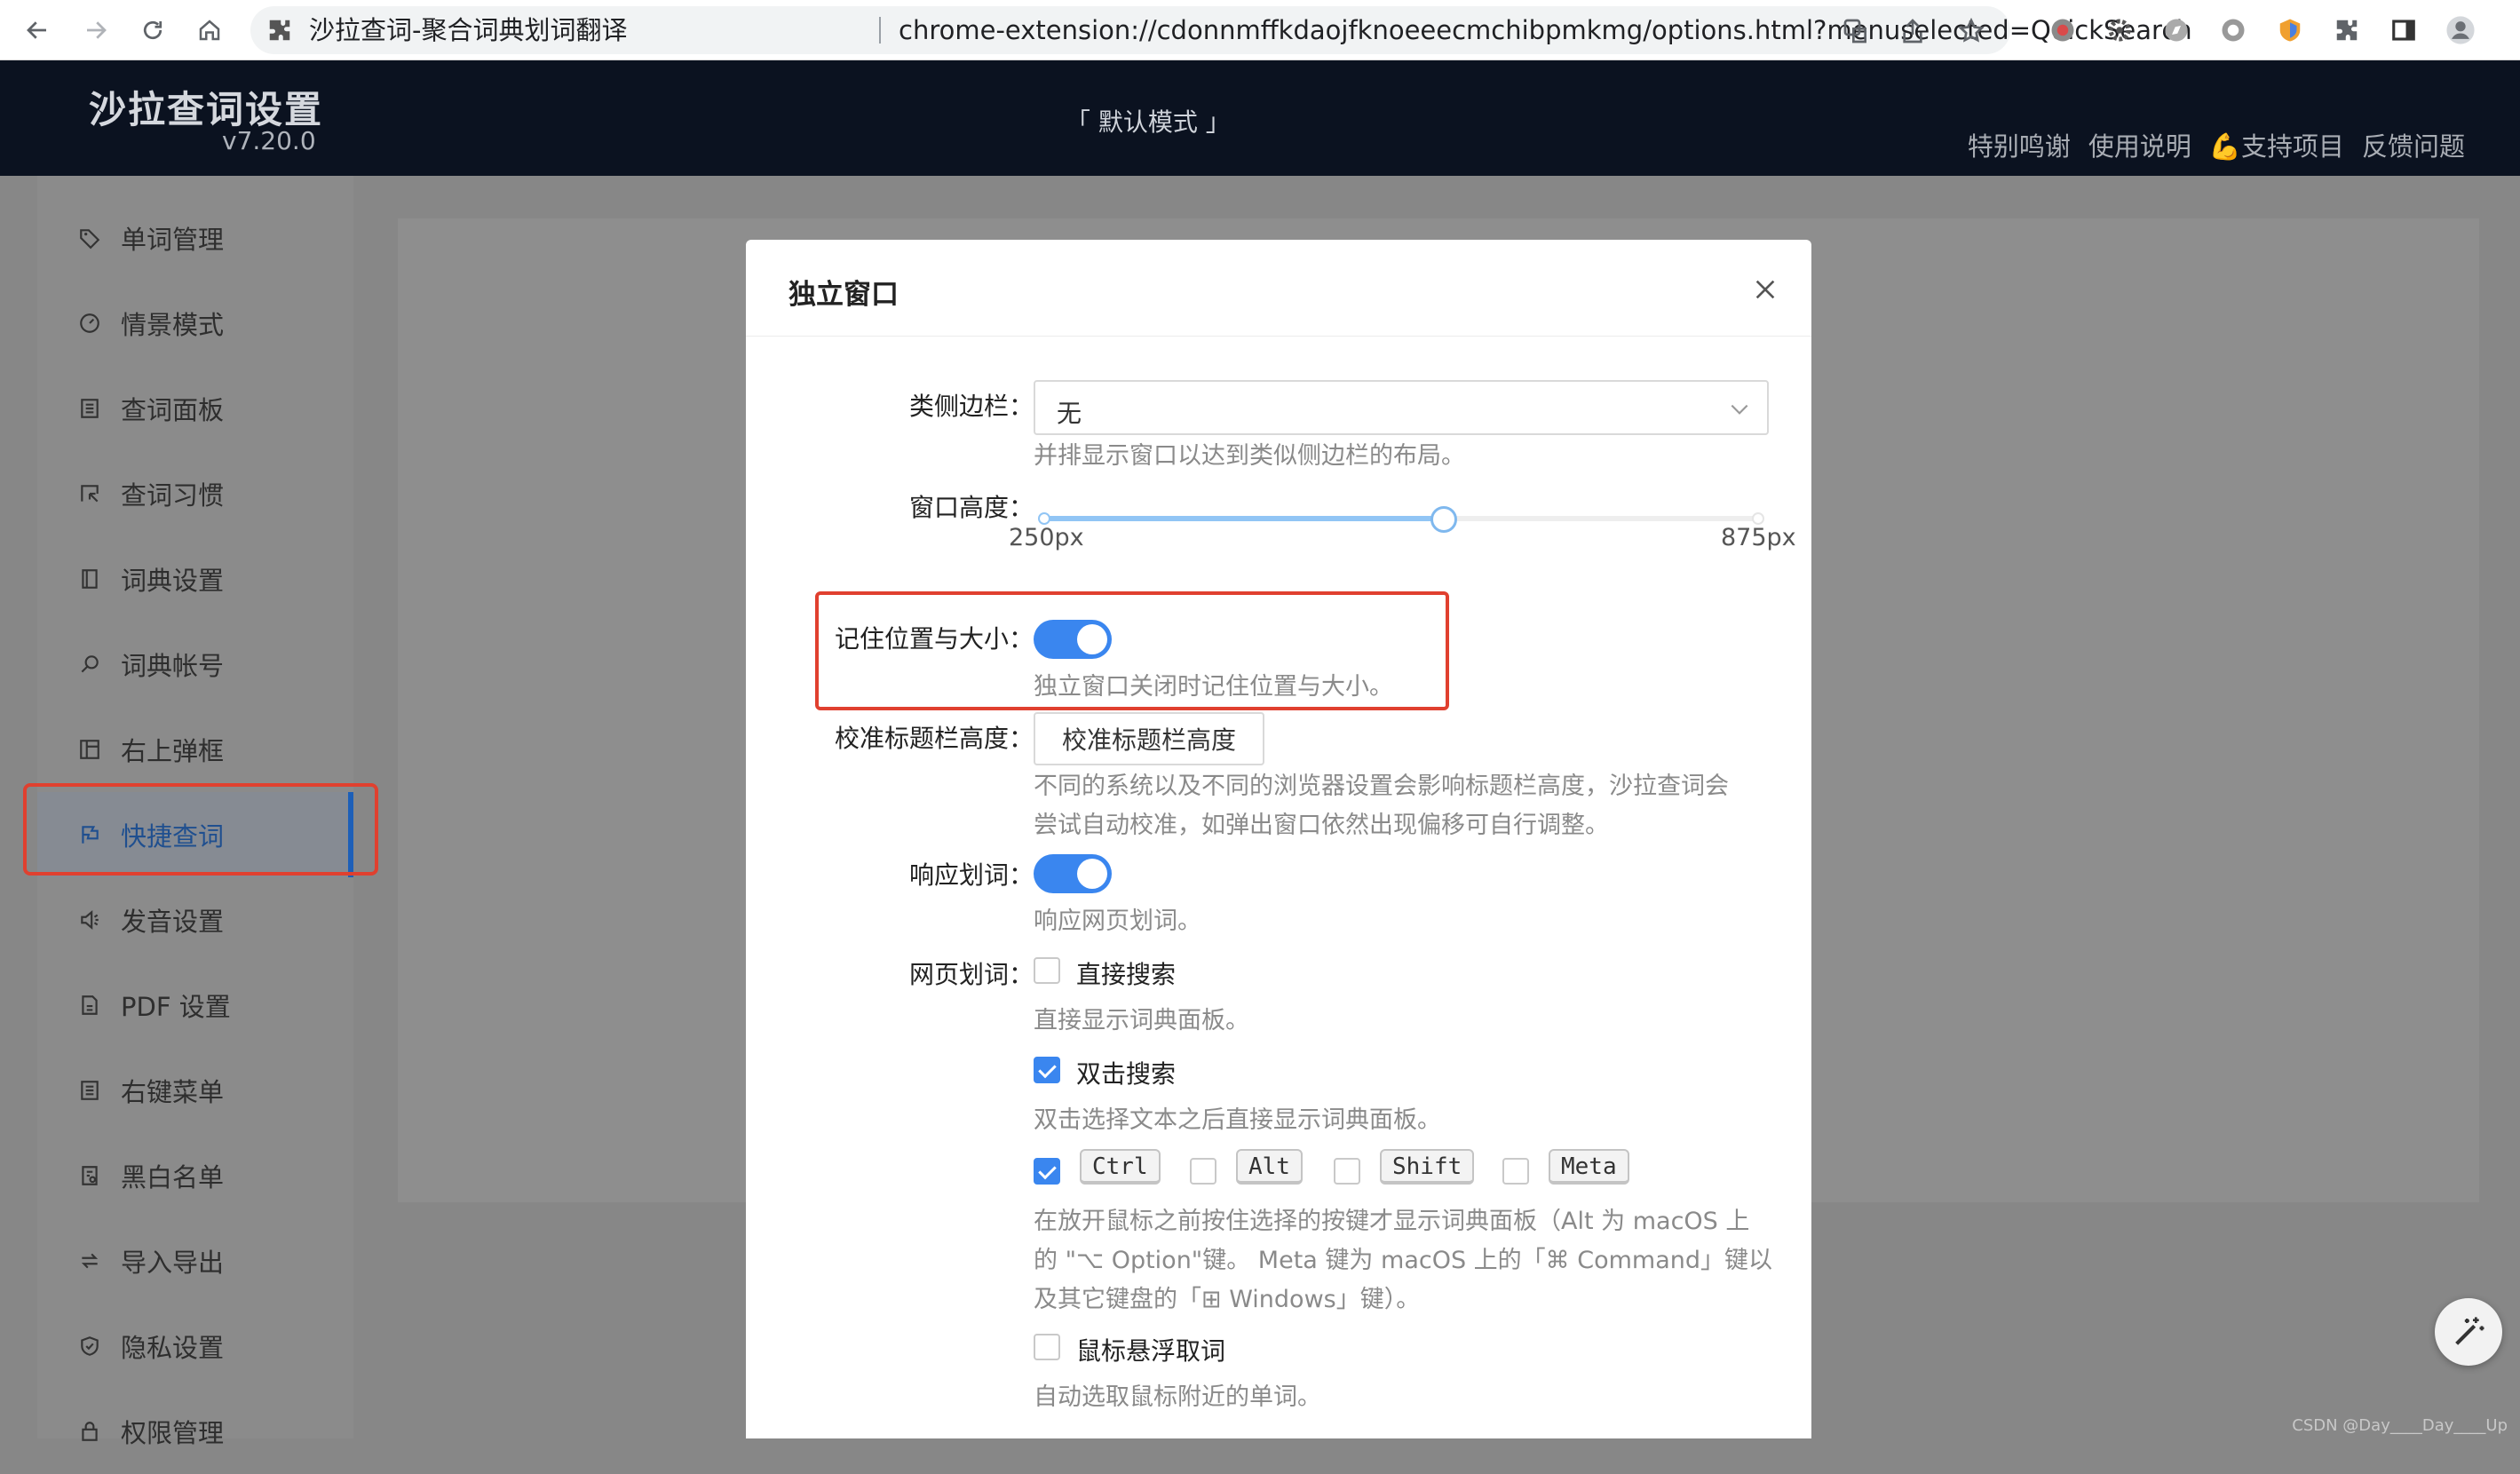  I want to click on sidebar-item-search-habits: 查词习惯, so click(195, 493).